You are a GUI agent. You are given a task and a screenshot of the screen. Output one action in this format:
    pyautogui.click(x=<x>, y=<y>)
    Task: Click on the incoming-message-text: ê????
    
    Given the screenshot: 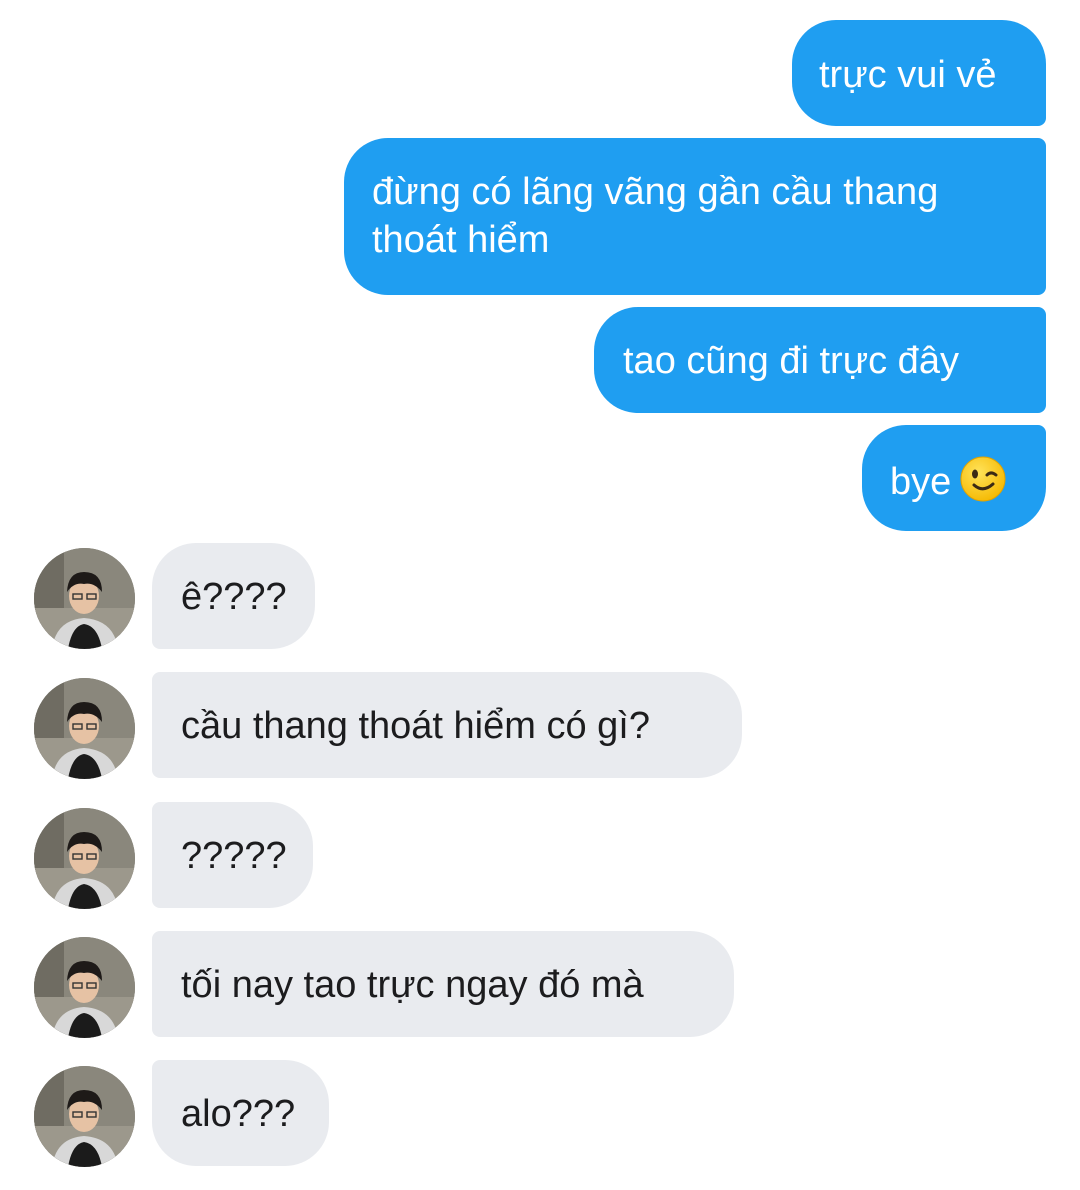 What is the action you would take?
    pyautogui.click(x=234, y=597)
    